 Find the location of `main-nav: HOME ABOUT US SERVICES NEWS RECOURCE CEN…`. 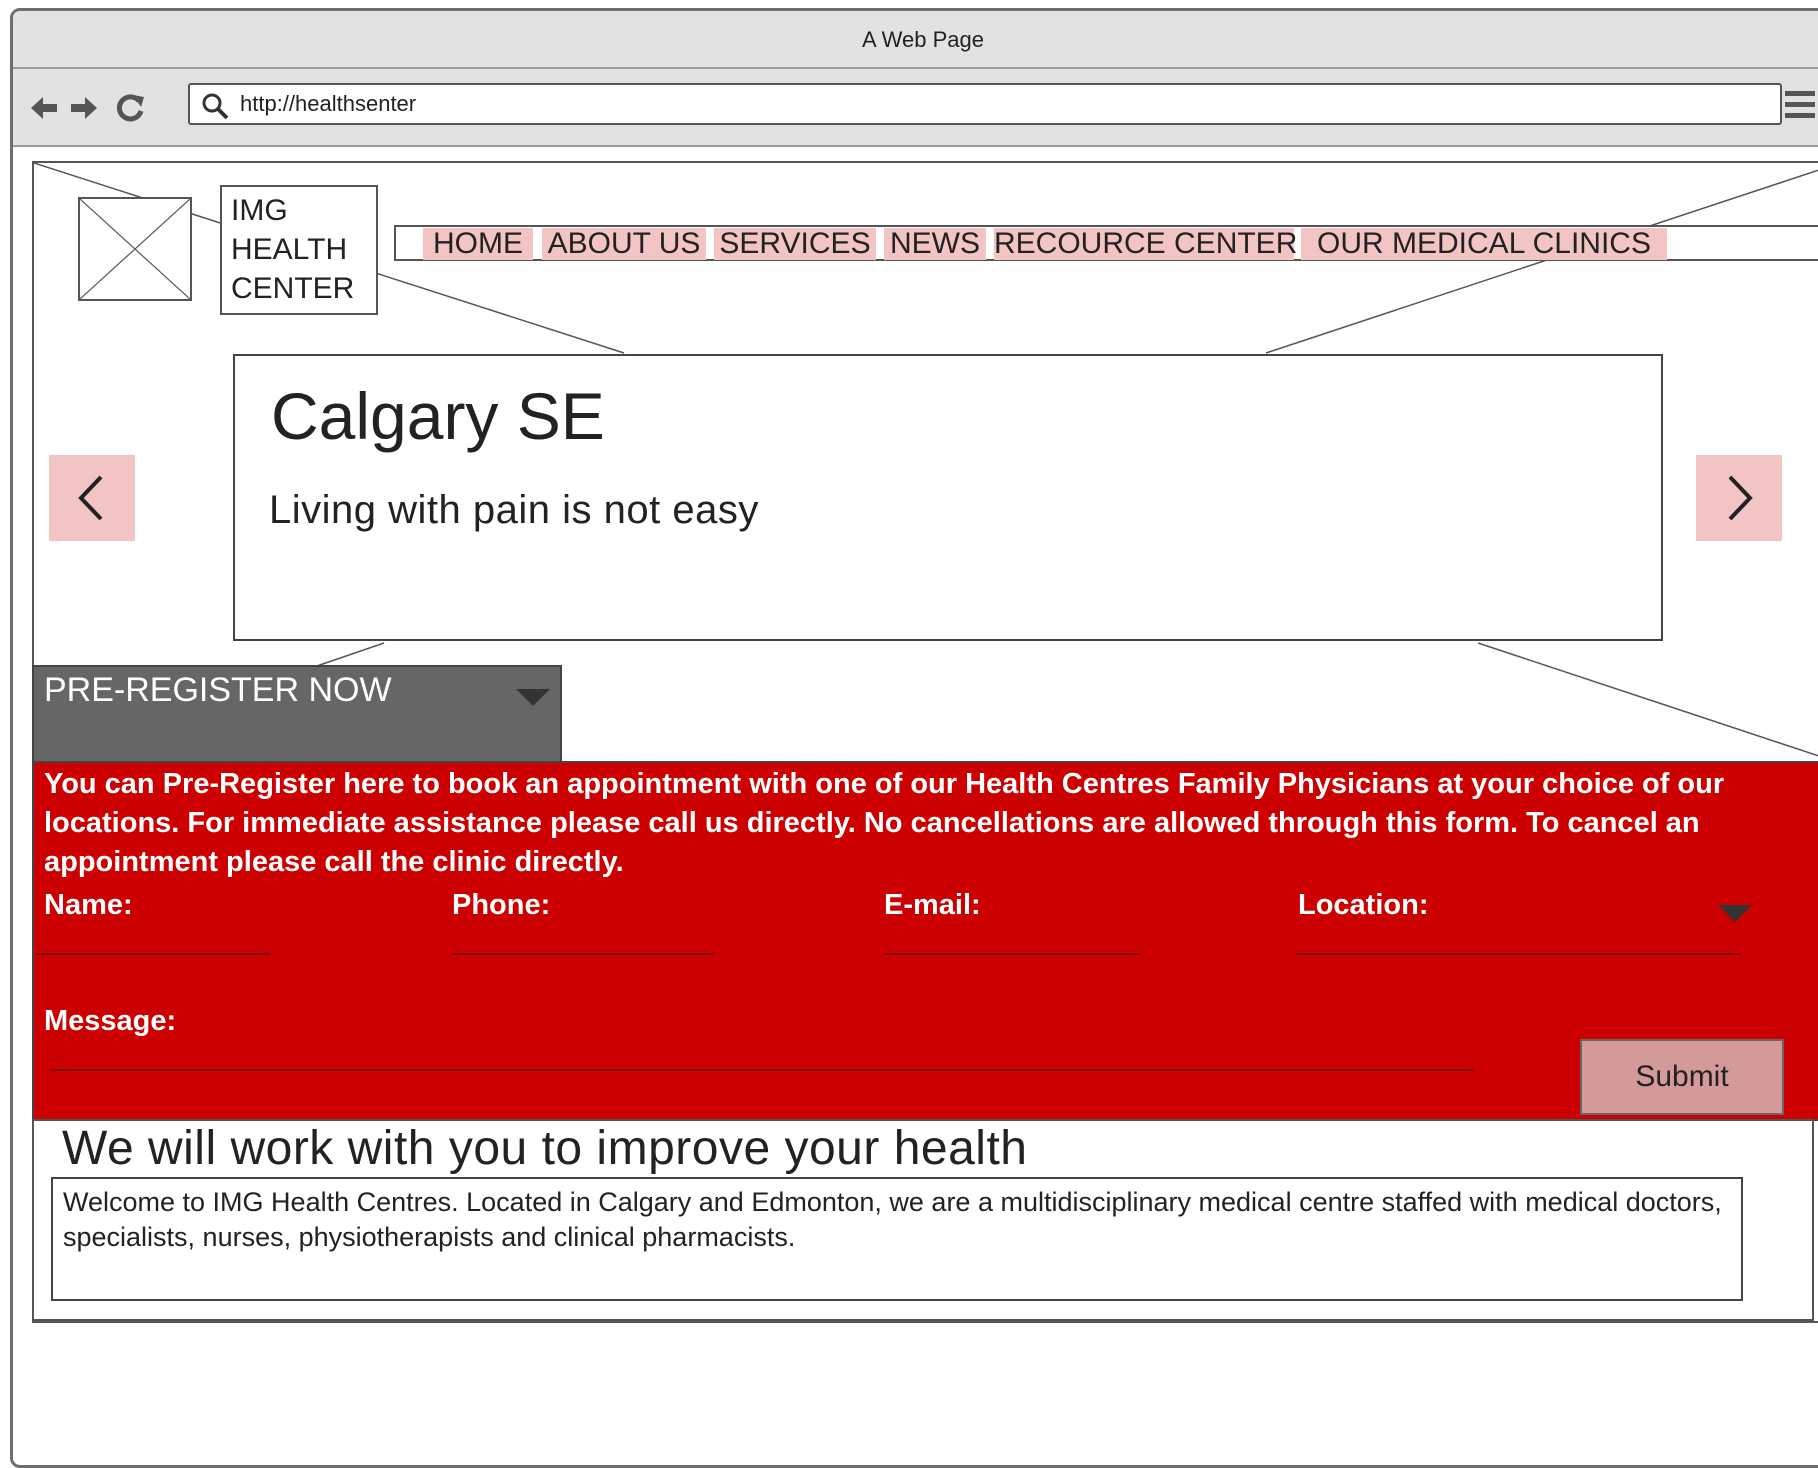

main-nav: HOME ABOUT US SERVICES NEWS RECOURCE CEN… is located at coordinates (1106, 243).